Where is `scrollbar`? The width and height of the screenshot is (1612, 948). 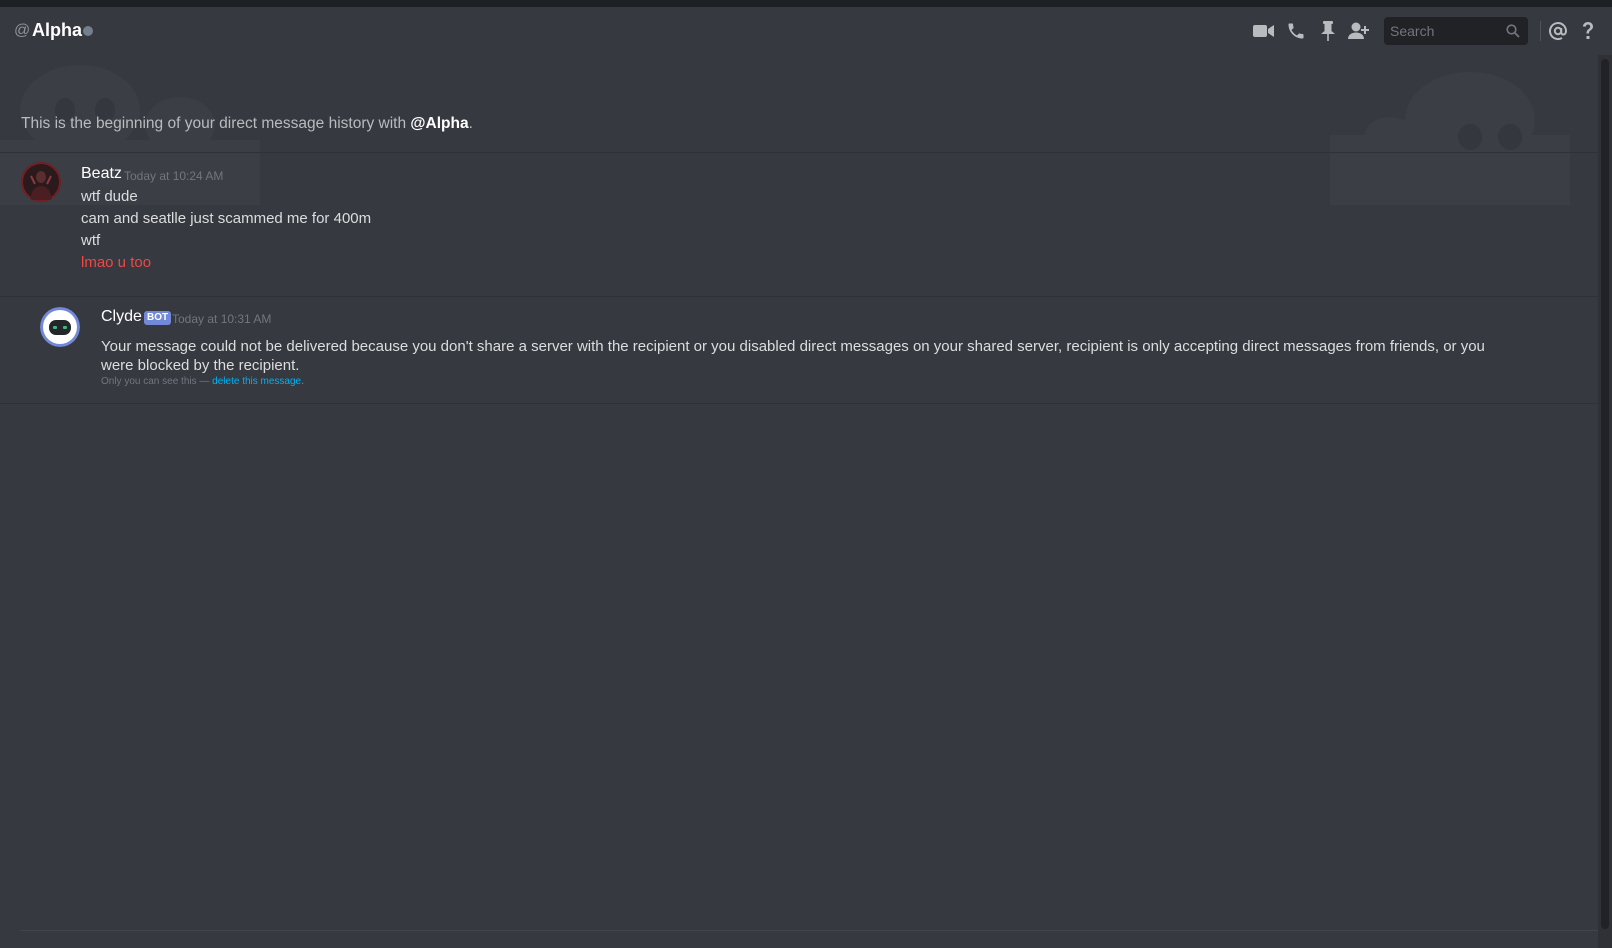
scrollbar is located at coordinates (1605, 501).